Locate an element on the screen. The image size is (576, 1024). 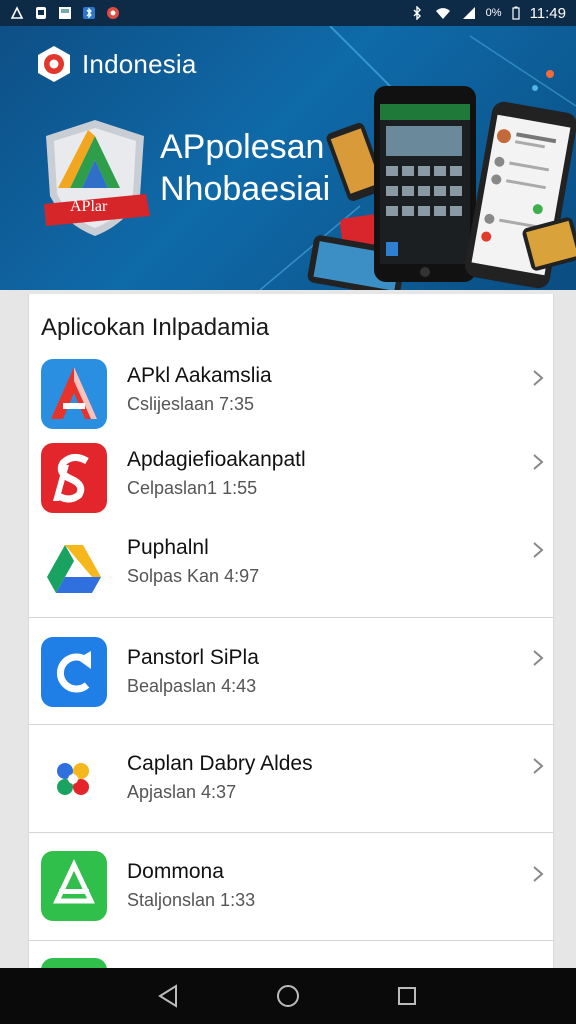
app-row-2: Apdagiefioakanpatl Celpaslan1 1:55 is located at coordinates (291, 485).